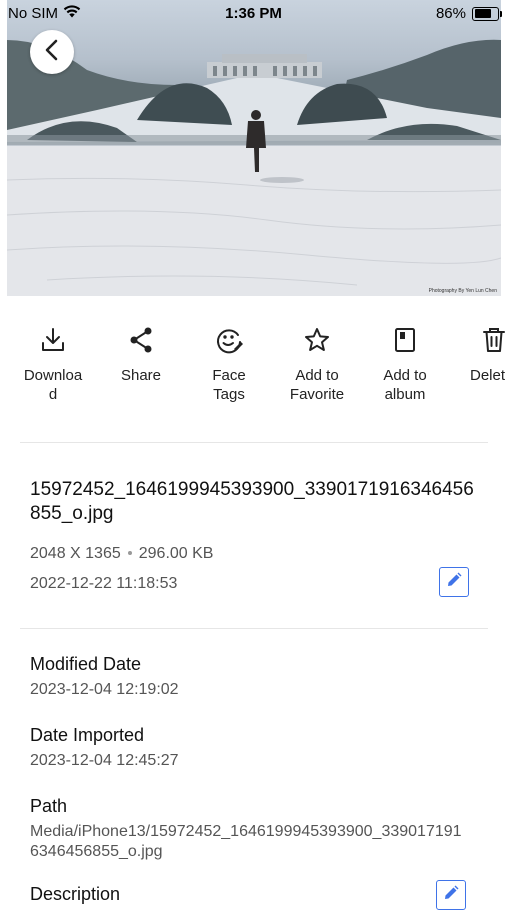  What do you see at coordinates (405, 340) in the screenshot?
I see `album-icon` at bounding box center [405, 340].